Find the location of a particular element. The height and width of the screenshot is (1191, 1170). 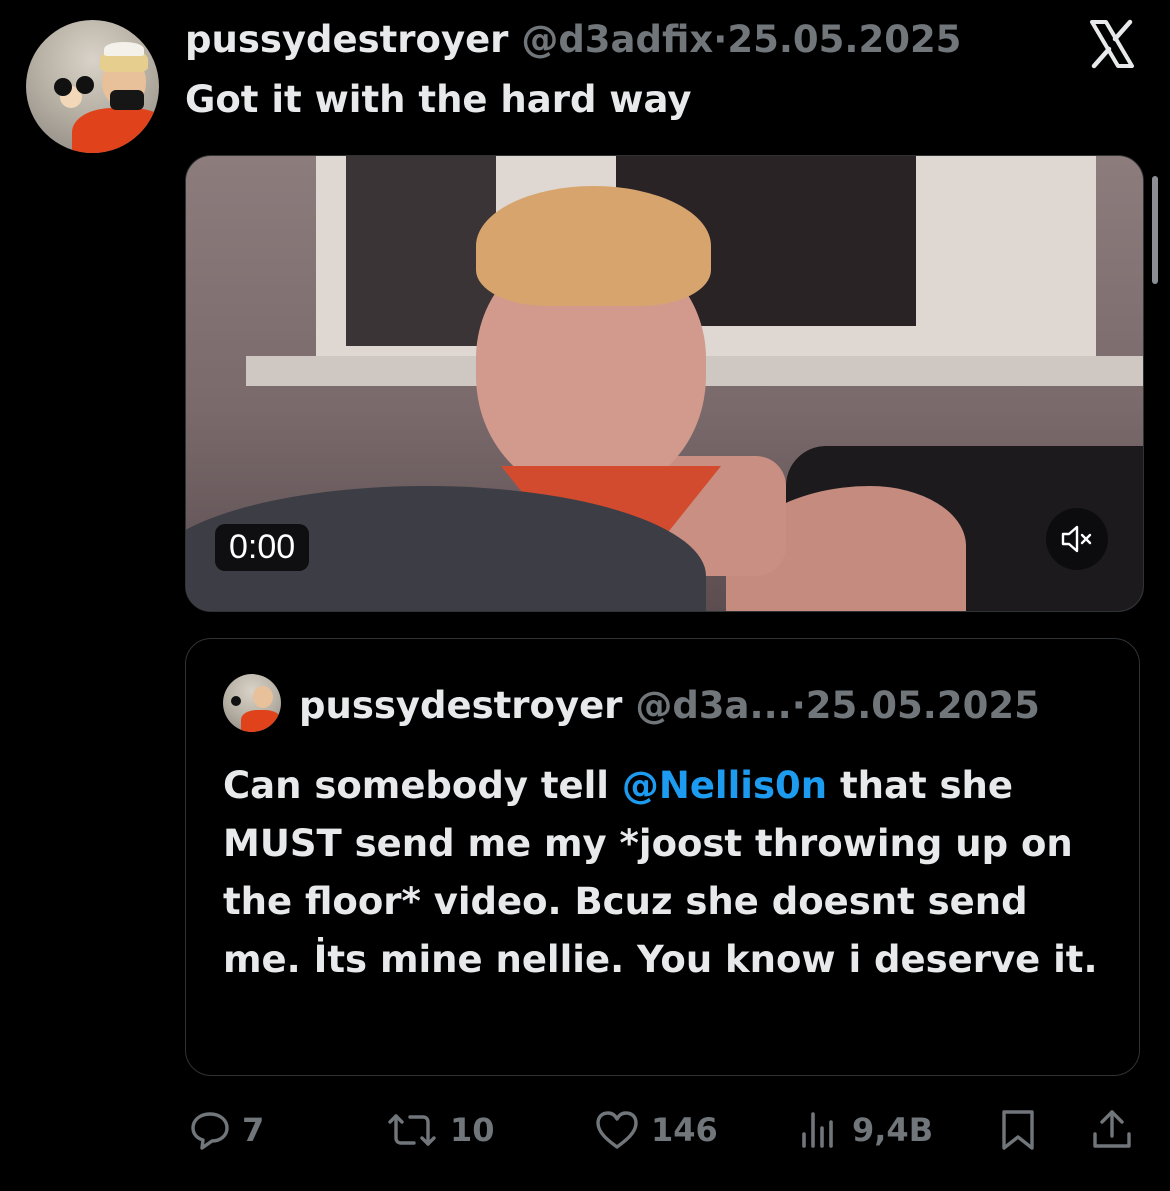

views-count: 9,4B is located at coordinates (893, 1130).